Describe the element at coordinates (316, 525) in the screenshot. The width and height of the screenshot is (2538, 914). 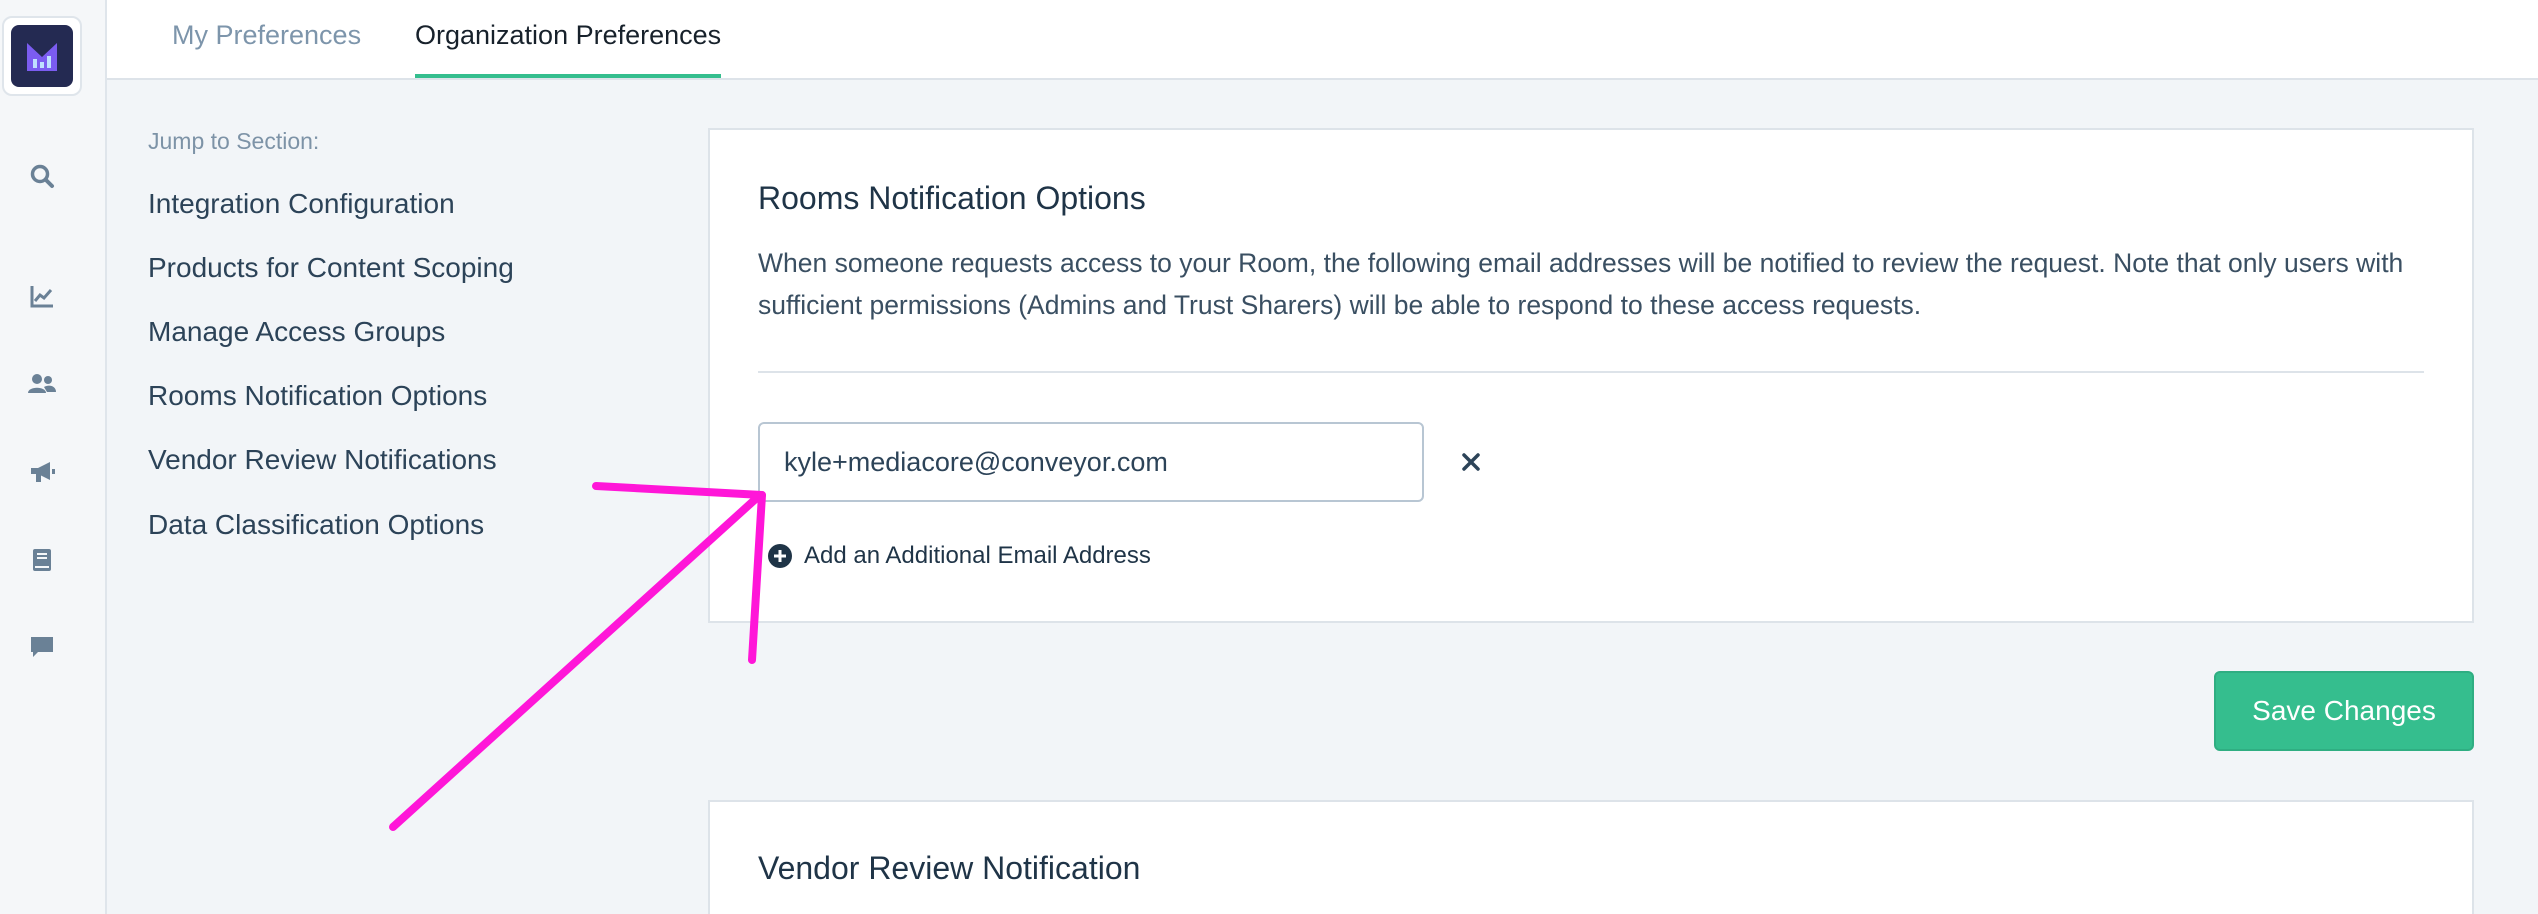
I see `jump-link-data-classification-options: Data Classification Options` at that location.